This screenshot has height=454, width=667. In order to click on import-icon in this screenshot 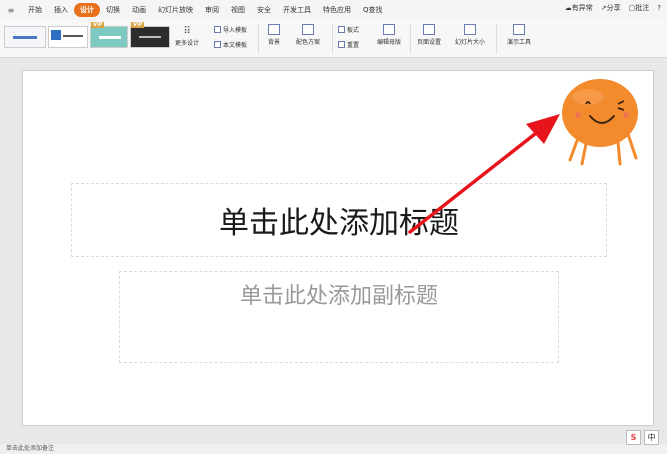, I will do `click(217, 29)`.